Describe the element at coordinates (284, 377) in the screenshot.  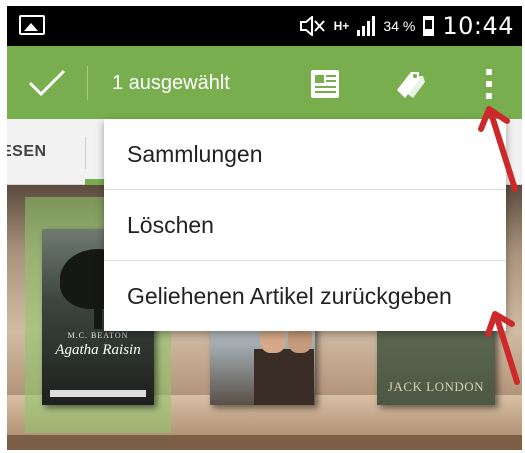
I see `figure-robe` at that location.